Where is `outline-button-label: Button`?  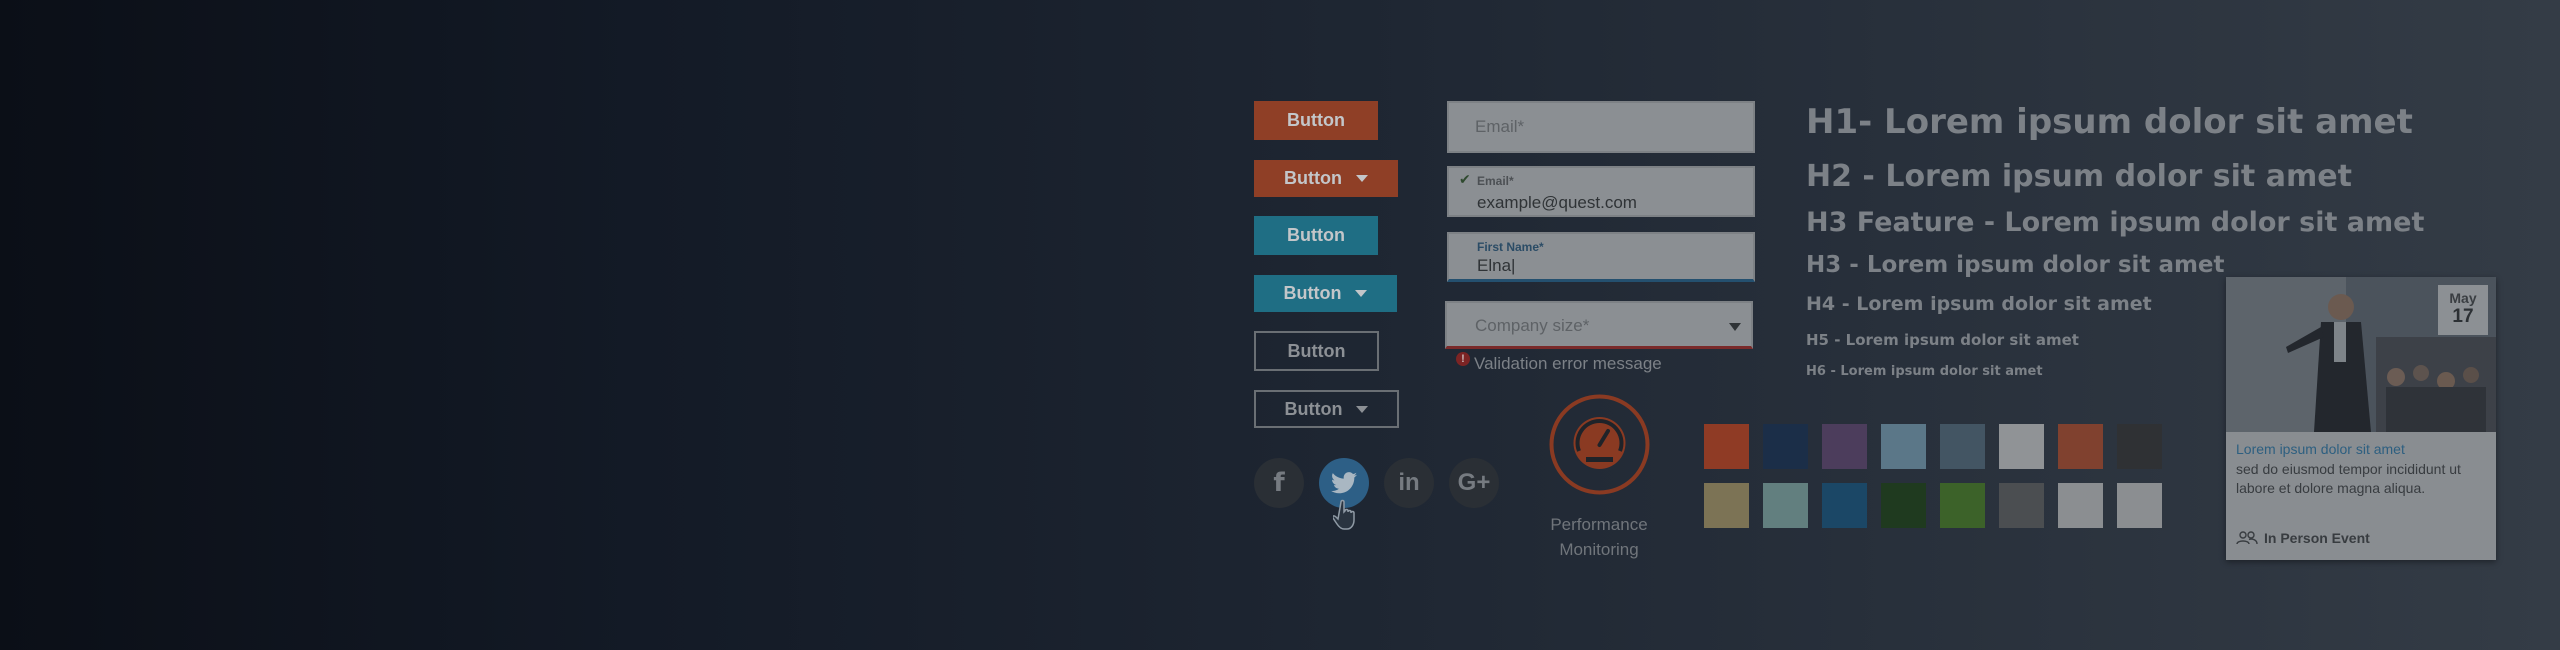
outline-button-label: Button is located at coordinates (1316, 350).